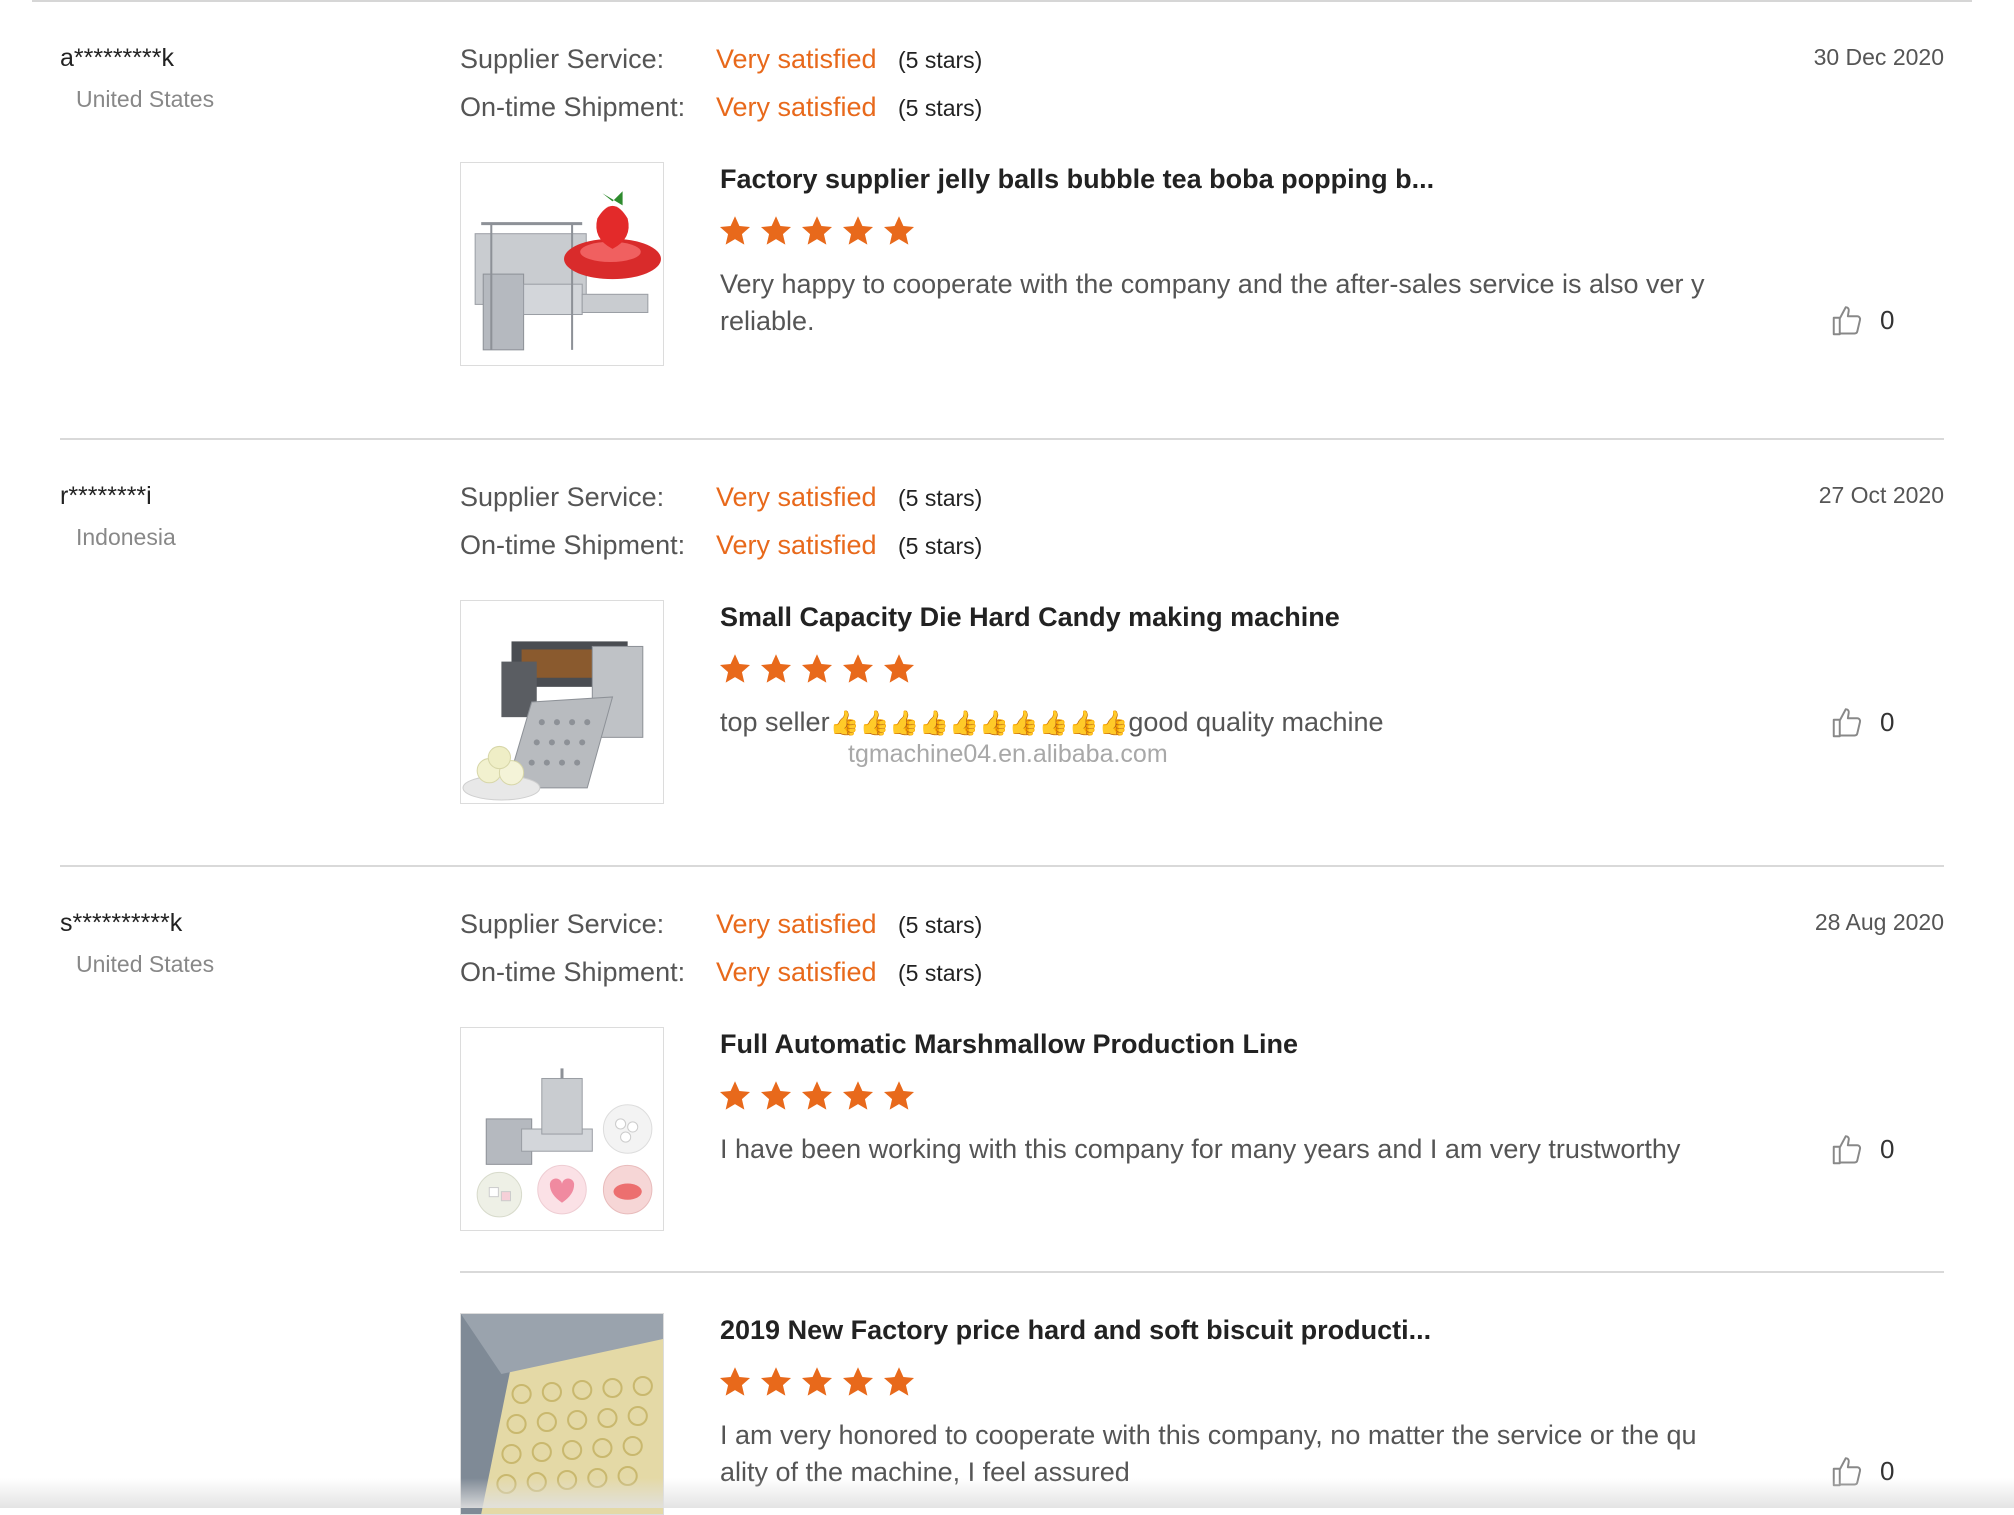 Image resolution: width=2014 pixels, height=1515 pixels. Describe the element at coordinates (1881, 495) in the screenshot. I see `review-date: 27 Oct 2020` at that location.